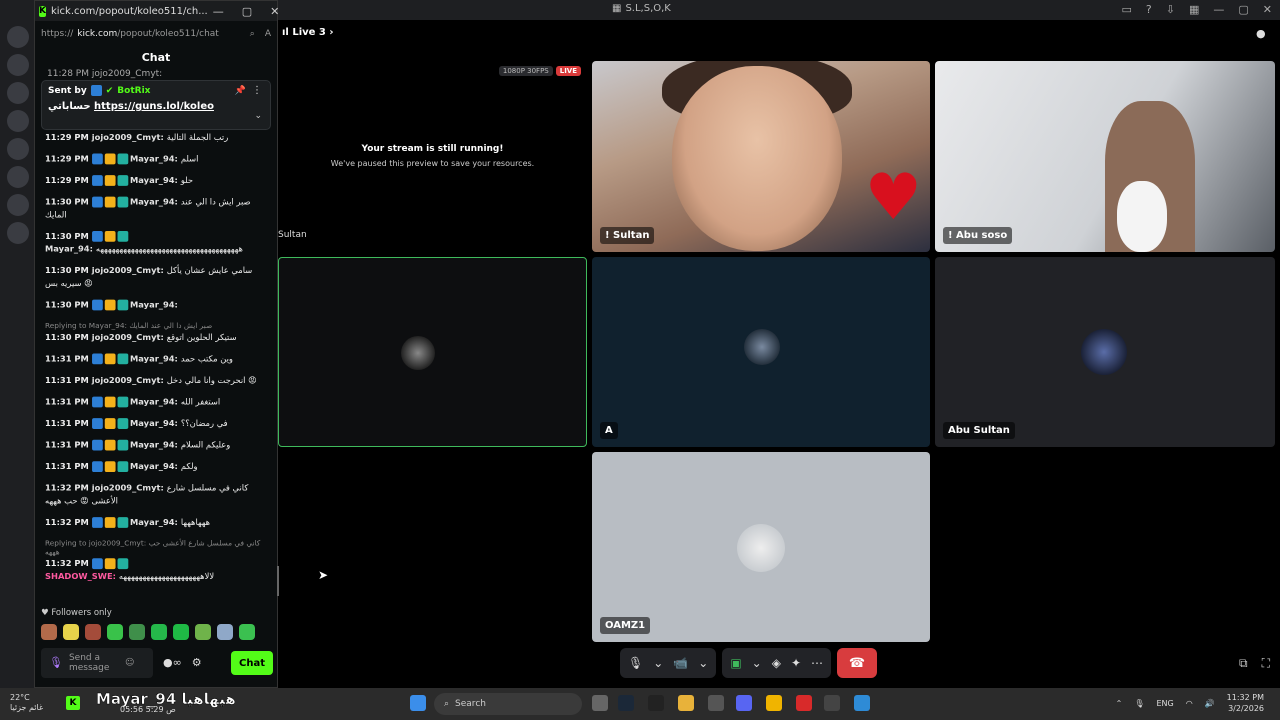 The width and height of the screenshot is (1280, 720). I want to click on screen-share-icon: ▣, so click(735, 663).